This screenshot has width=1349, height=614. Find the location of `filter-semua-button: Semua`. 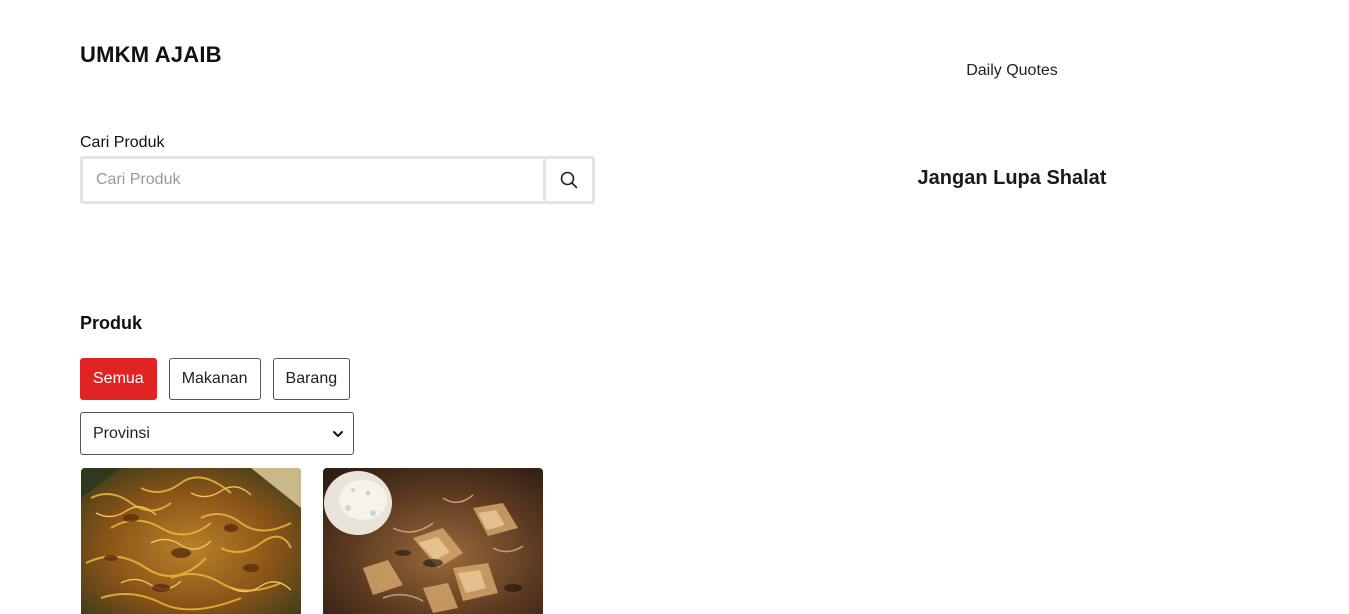

filter-semua-button: Semua is located at coordinates (118, 379).